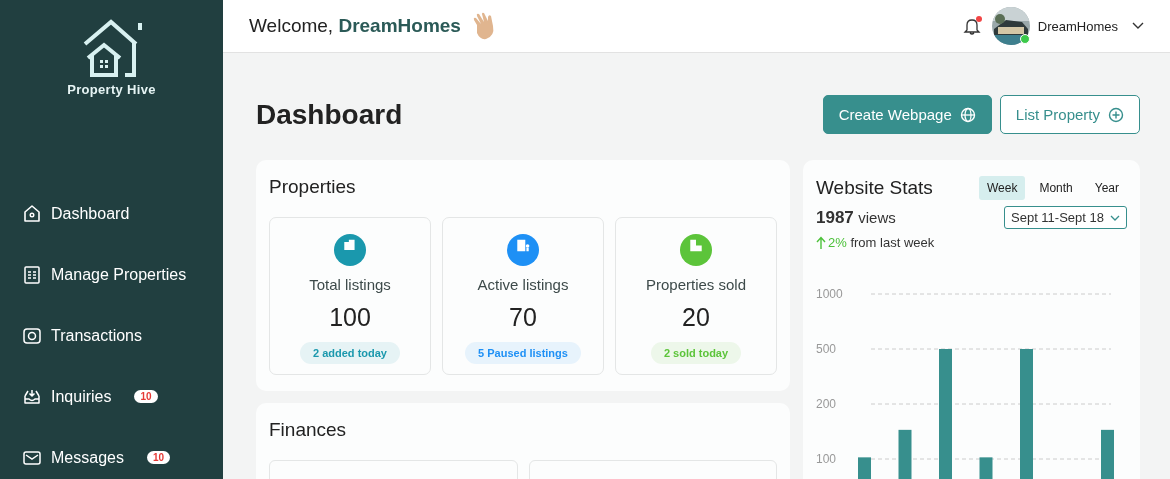  Describe the element at coordinates (523, 353) in the screenshot. I see `stat-note: 5 Paused listings` at that location.